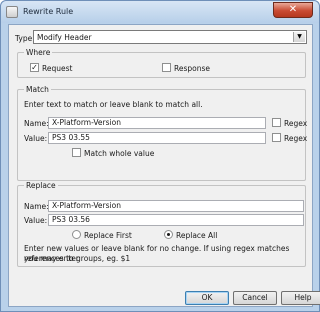 The width and height of the screenshot is (320, 312). Describe the element at coordinates (37, 89) in the screenshot. I see `match-group-title: Match` at that location.